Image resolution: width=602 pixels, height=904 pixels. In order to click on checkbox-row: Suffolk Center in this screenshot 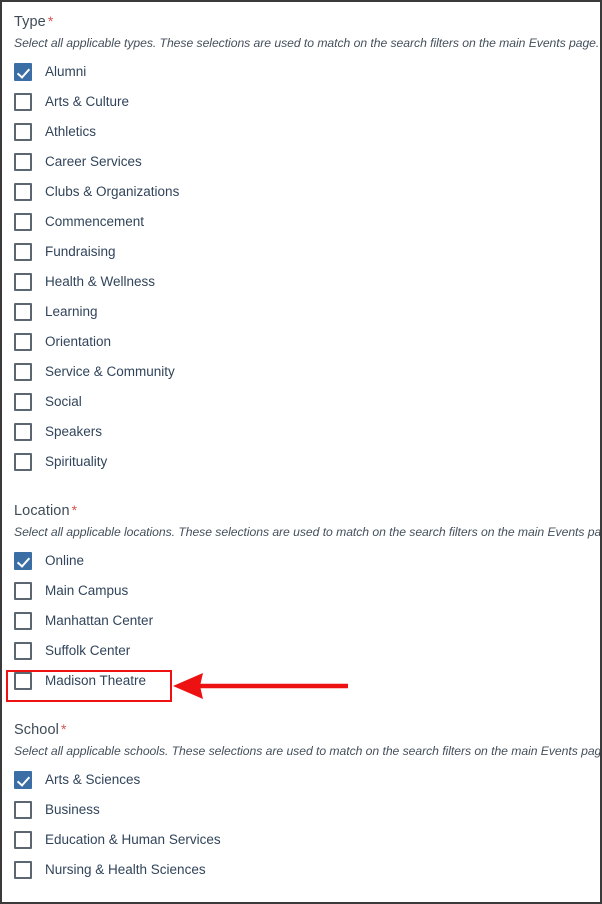, I will do `click(301, 651)`.